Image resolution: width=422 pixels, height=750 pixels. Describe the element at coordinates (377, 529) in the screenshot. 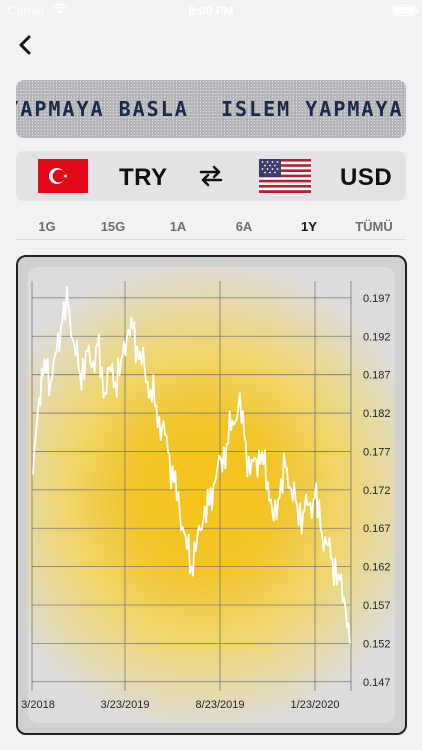

I see `y-tick-label: 0.167` at that location.